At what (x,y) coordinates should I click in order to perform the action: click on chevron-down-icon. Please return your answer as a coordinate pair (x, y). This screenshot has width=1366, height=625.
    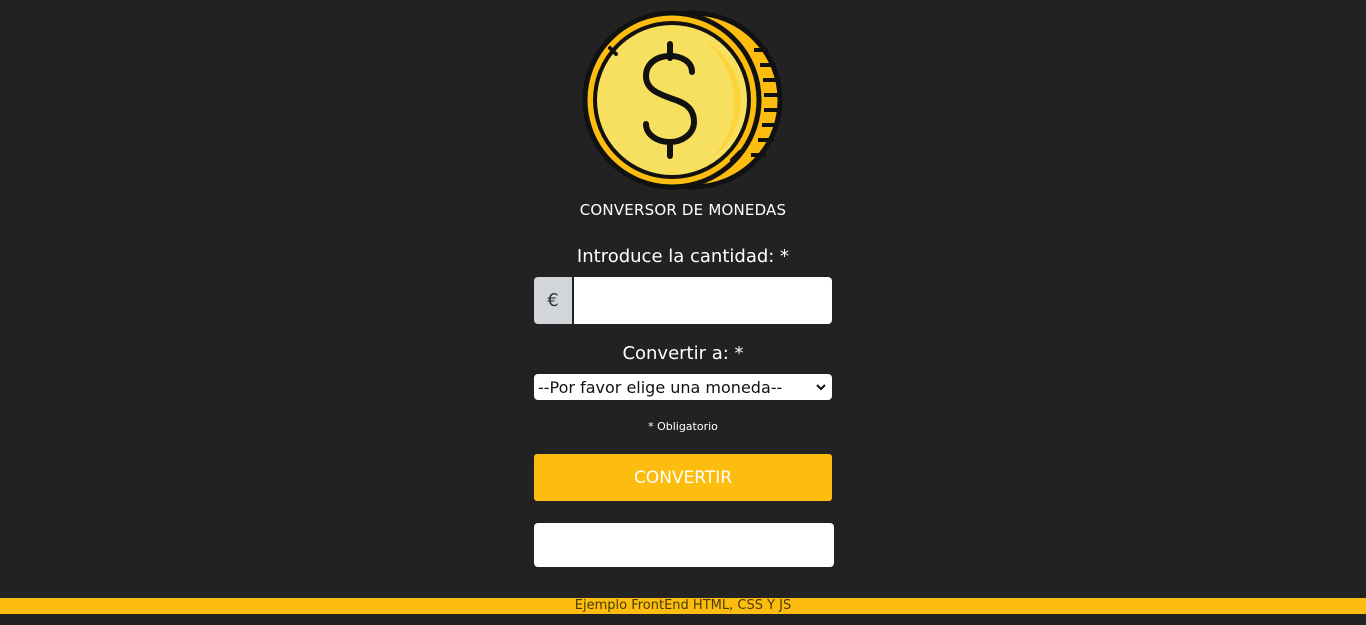
    Looking at the image, I should click on (821, 387).